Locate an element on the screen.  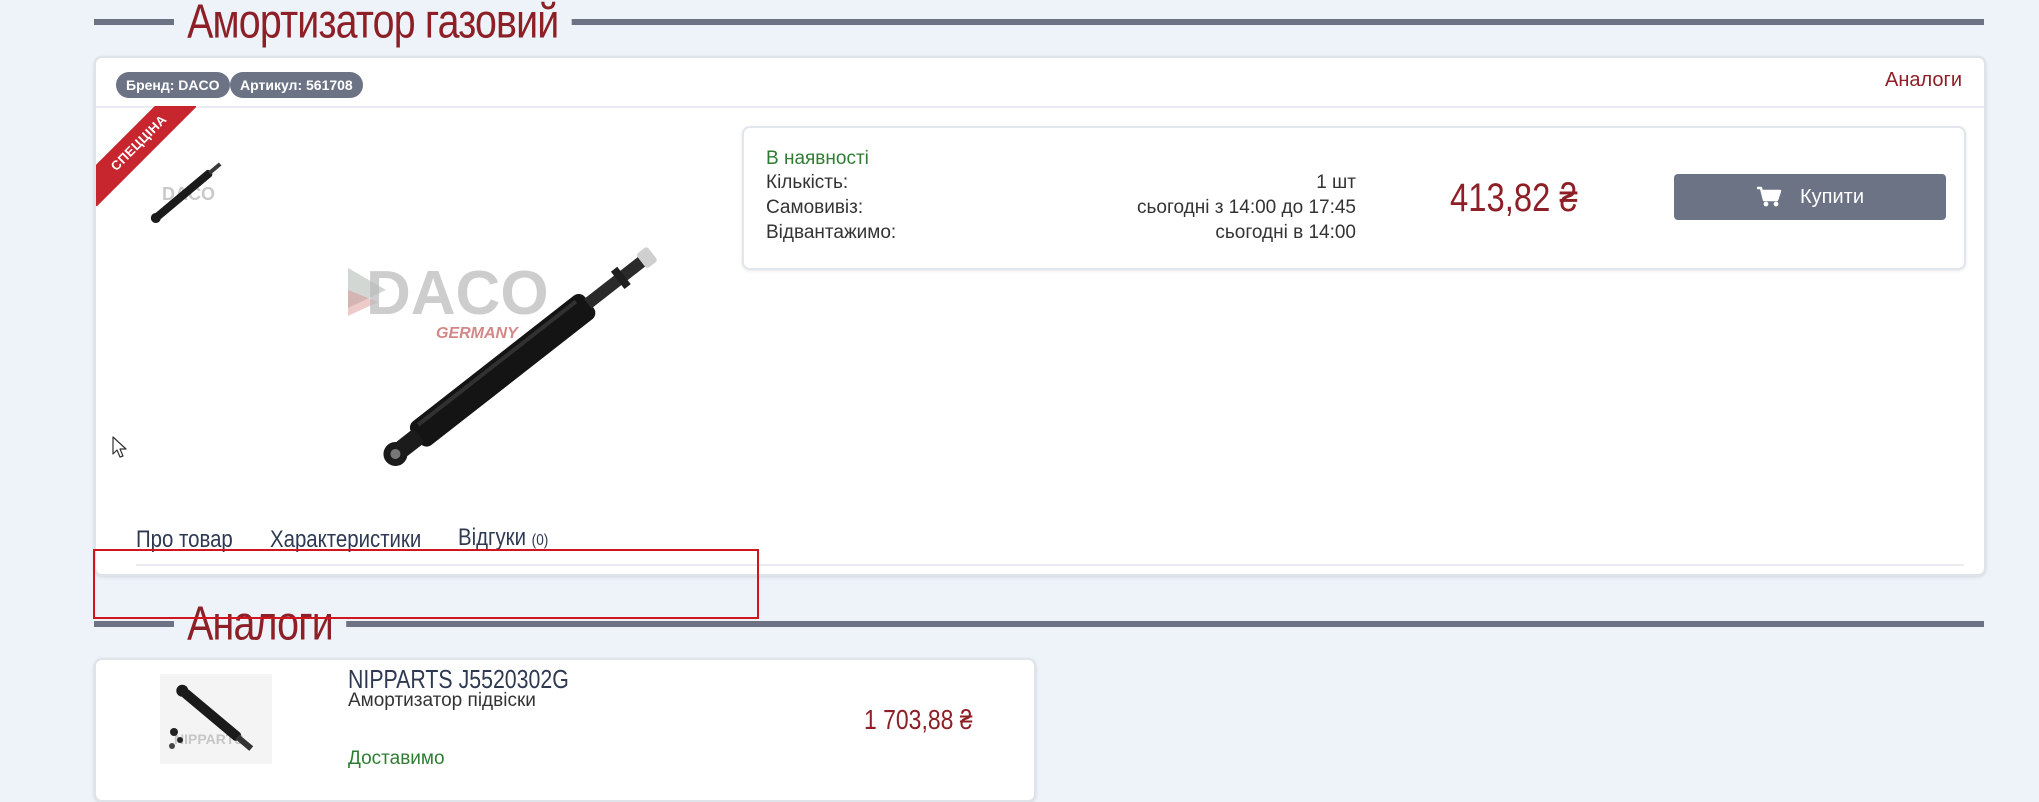
cursor-icon is located at coordinates (119, 447).